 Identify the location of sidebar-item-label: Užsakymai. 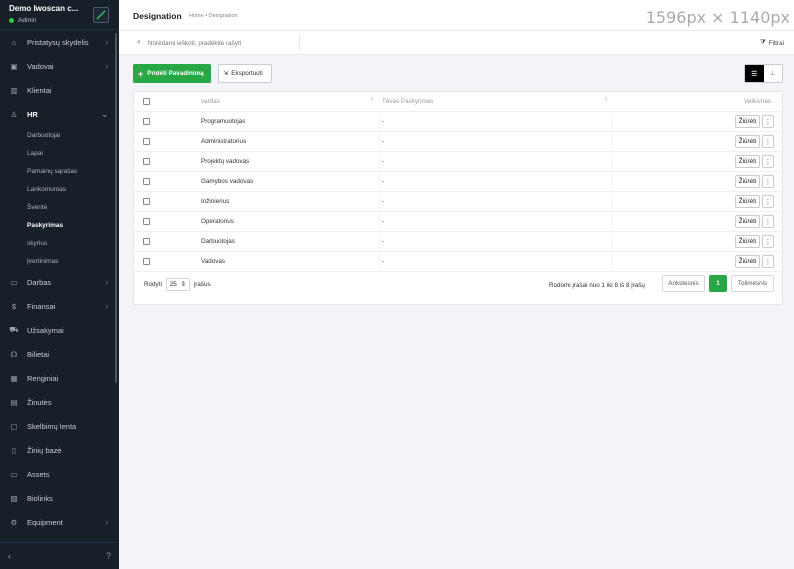
(45, 330).